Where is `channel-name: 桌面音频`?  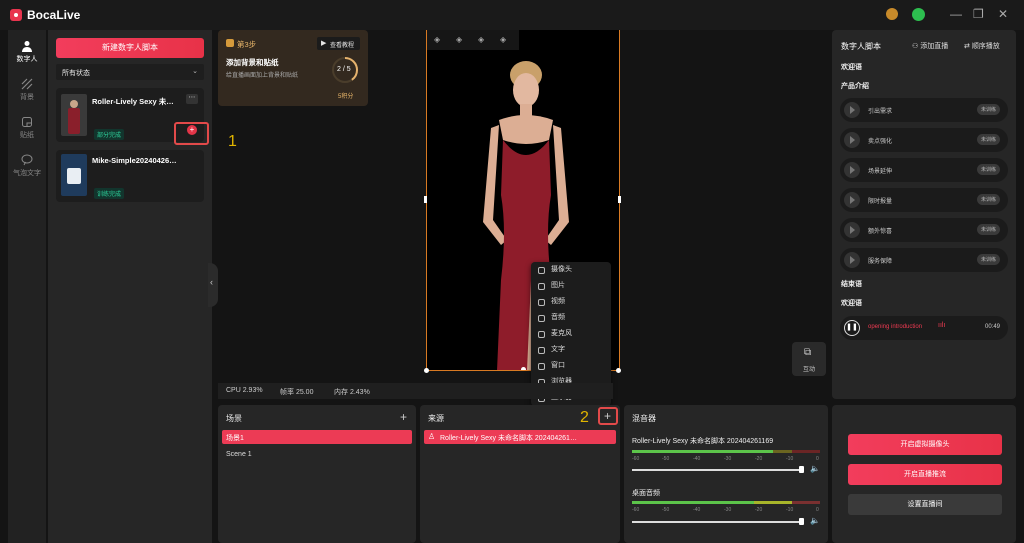 channel-name: 桌面音频 is located at coordinates (646, 493).